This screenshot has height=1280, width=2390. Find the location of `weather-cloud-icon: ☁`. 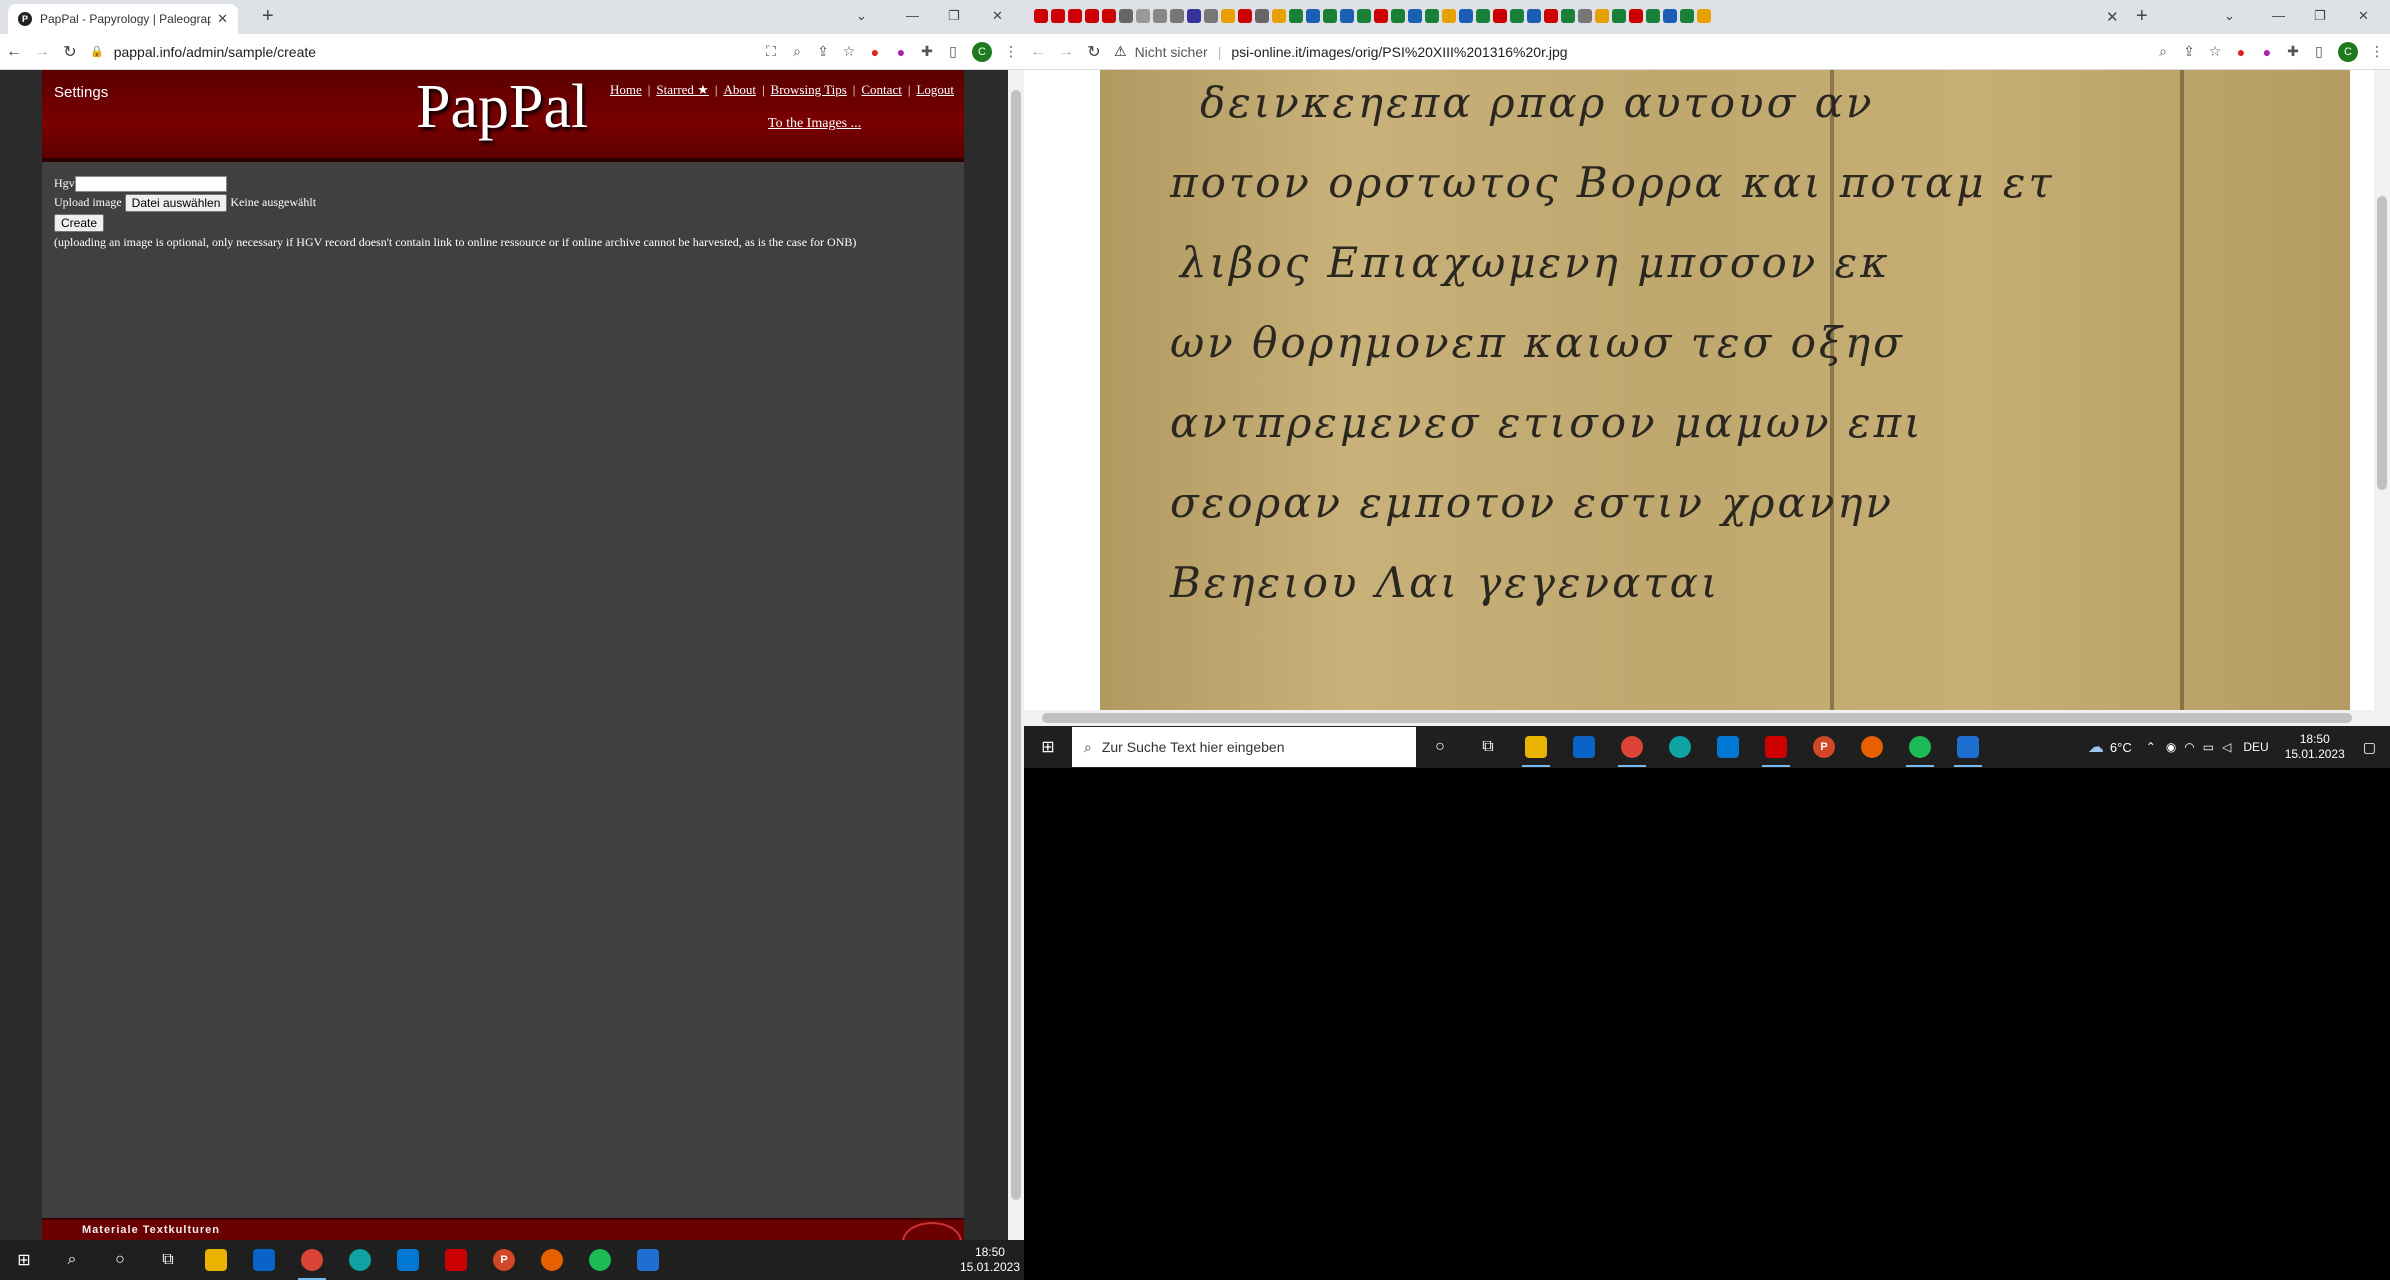

weather-cloud-icon: ☁ is located at coordinates (2096, 747).